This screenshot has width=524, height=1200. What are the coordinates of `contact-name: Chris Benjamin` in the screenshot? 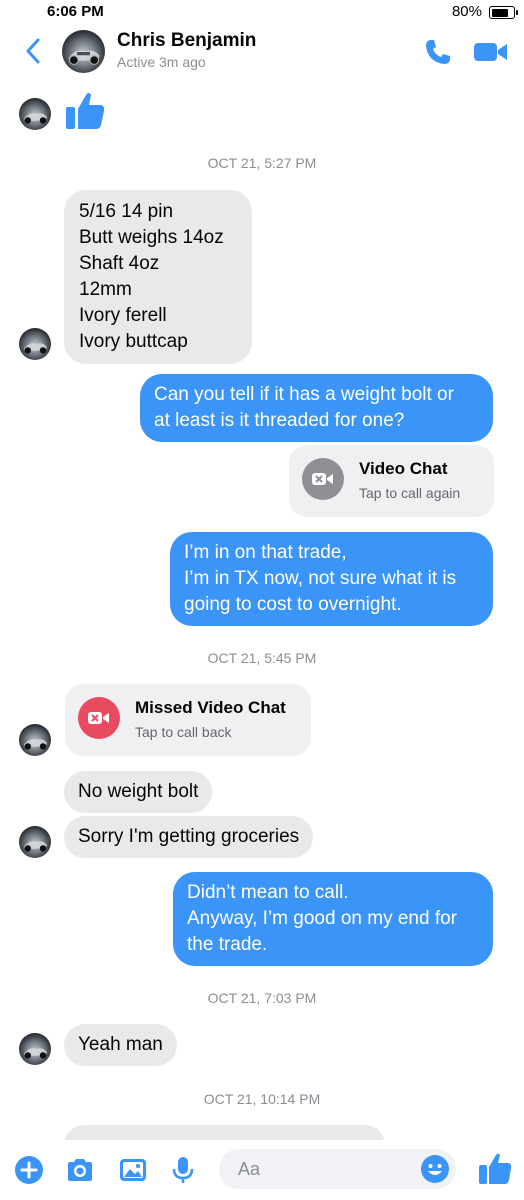 It's located at (186, 41).